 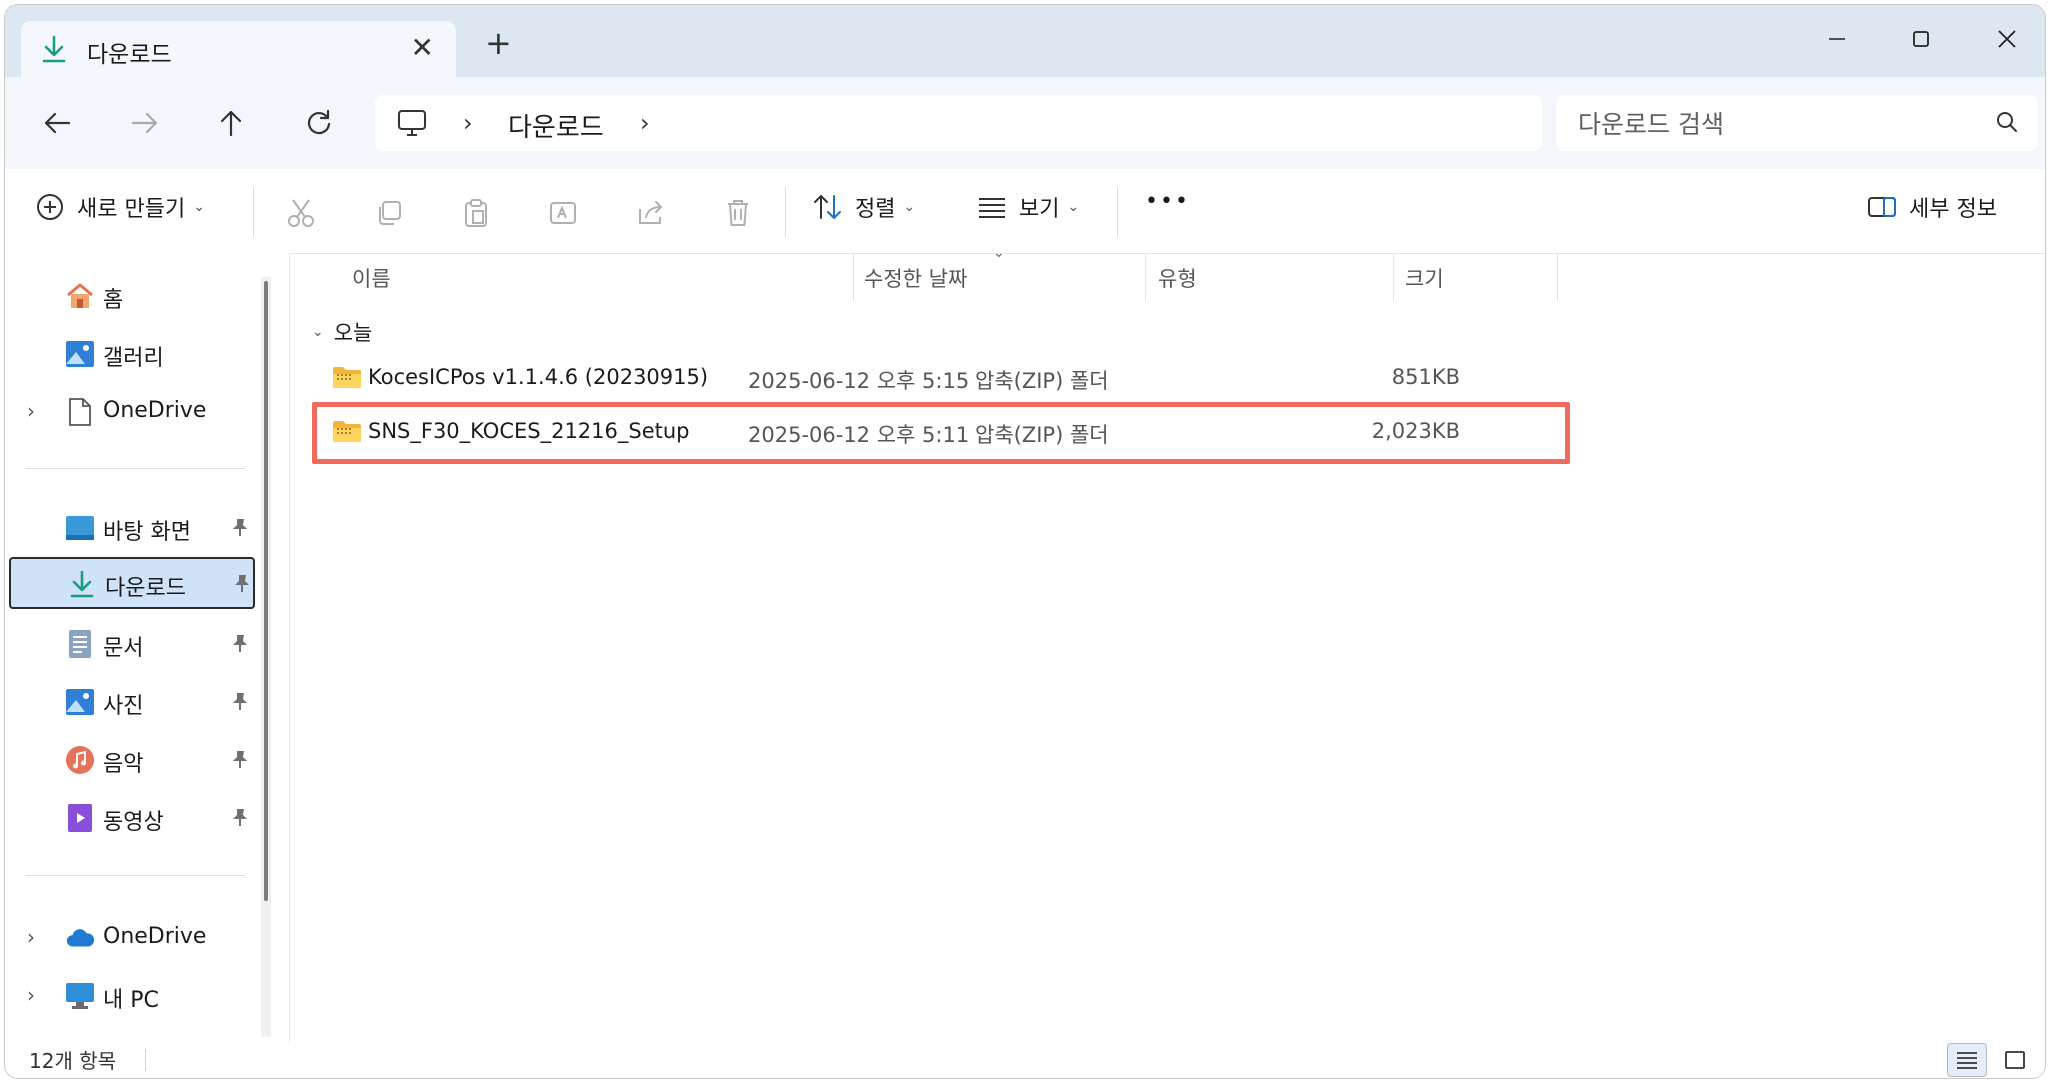 I want to click on search-icon, so click(x=2007, y=124).